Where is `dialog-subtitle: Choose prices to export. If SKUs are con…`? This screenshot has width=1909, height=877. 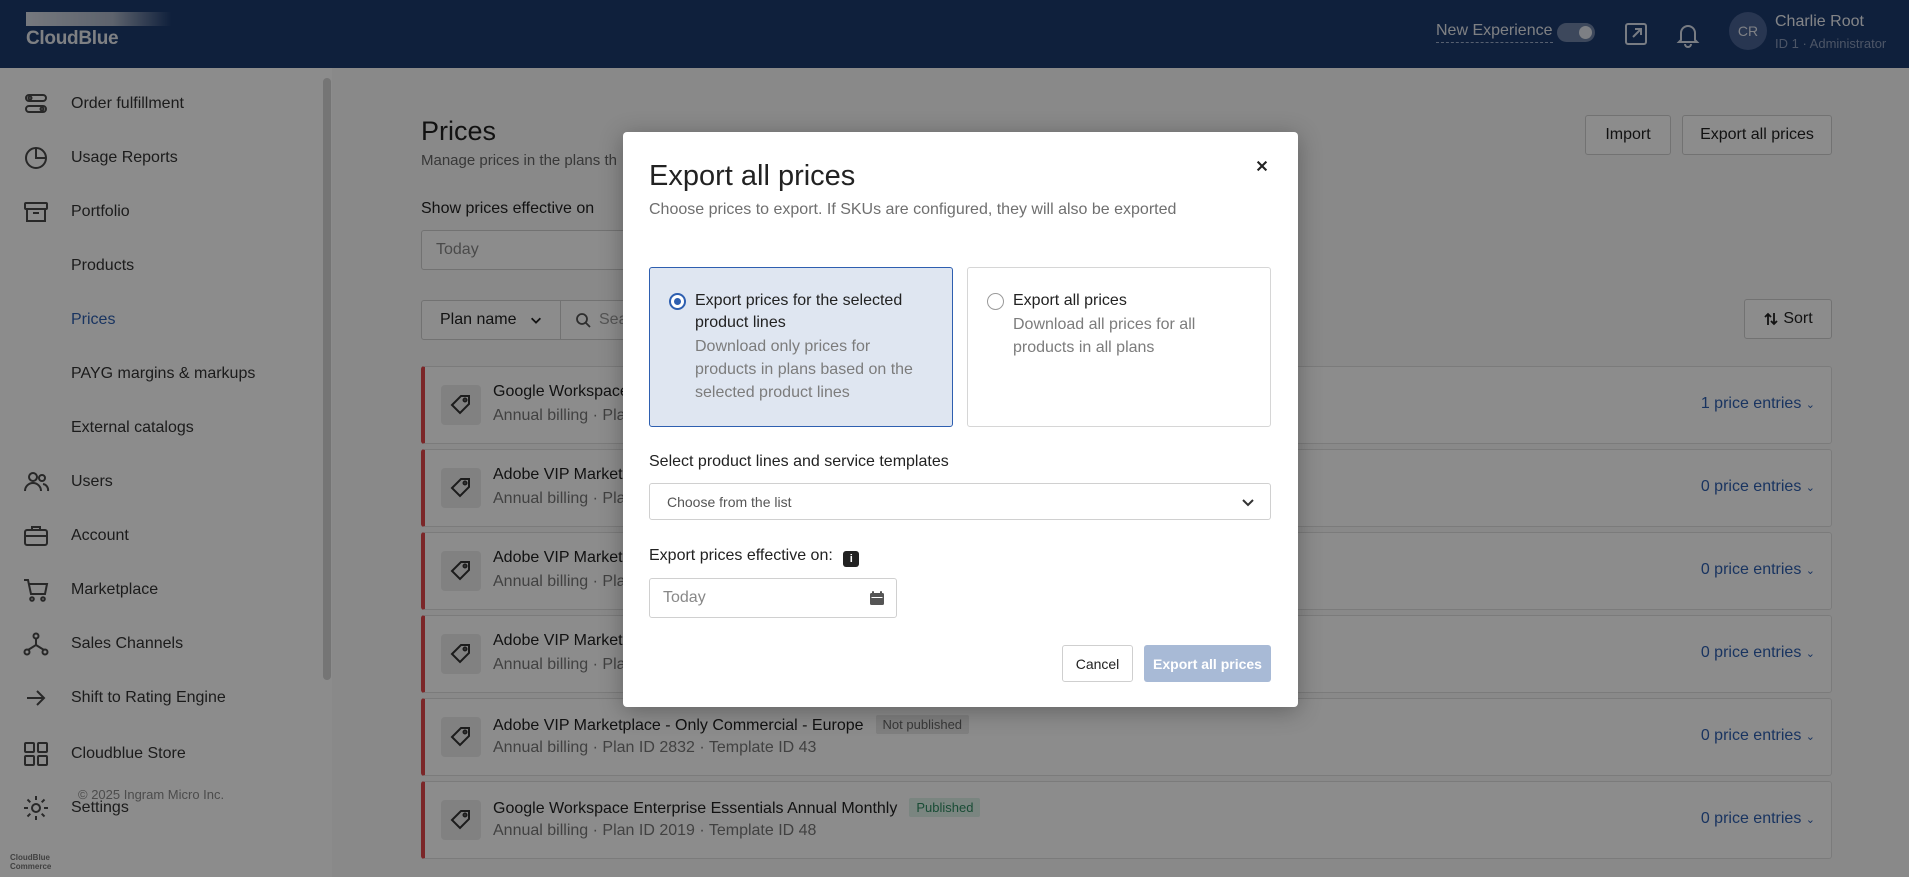
dialog-subtitle: Choose prices to export. If SKUs are con… is located at coordinates (913, 209).